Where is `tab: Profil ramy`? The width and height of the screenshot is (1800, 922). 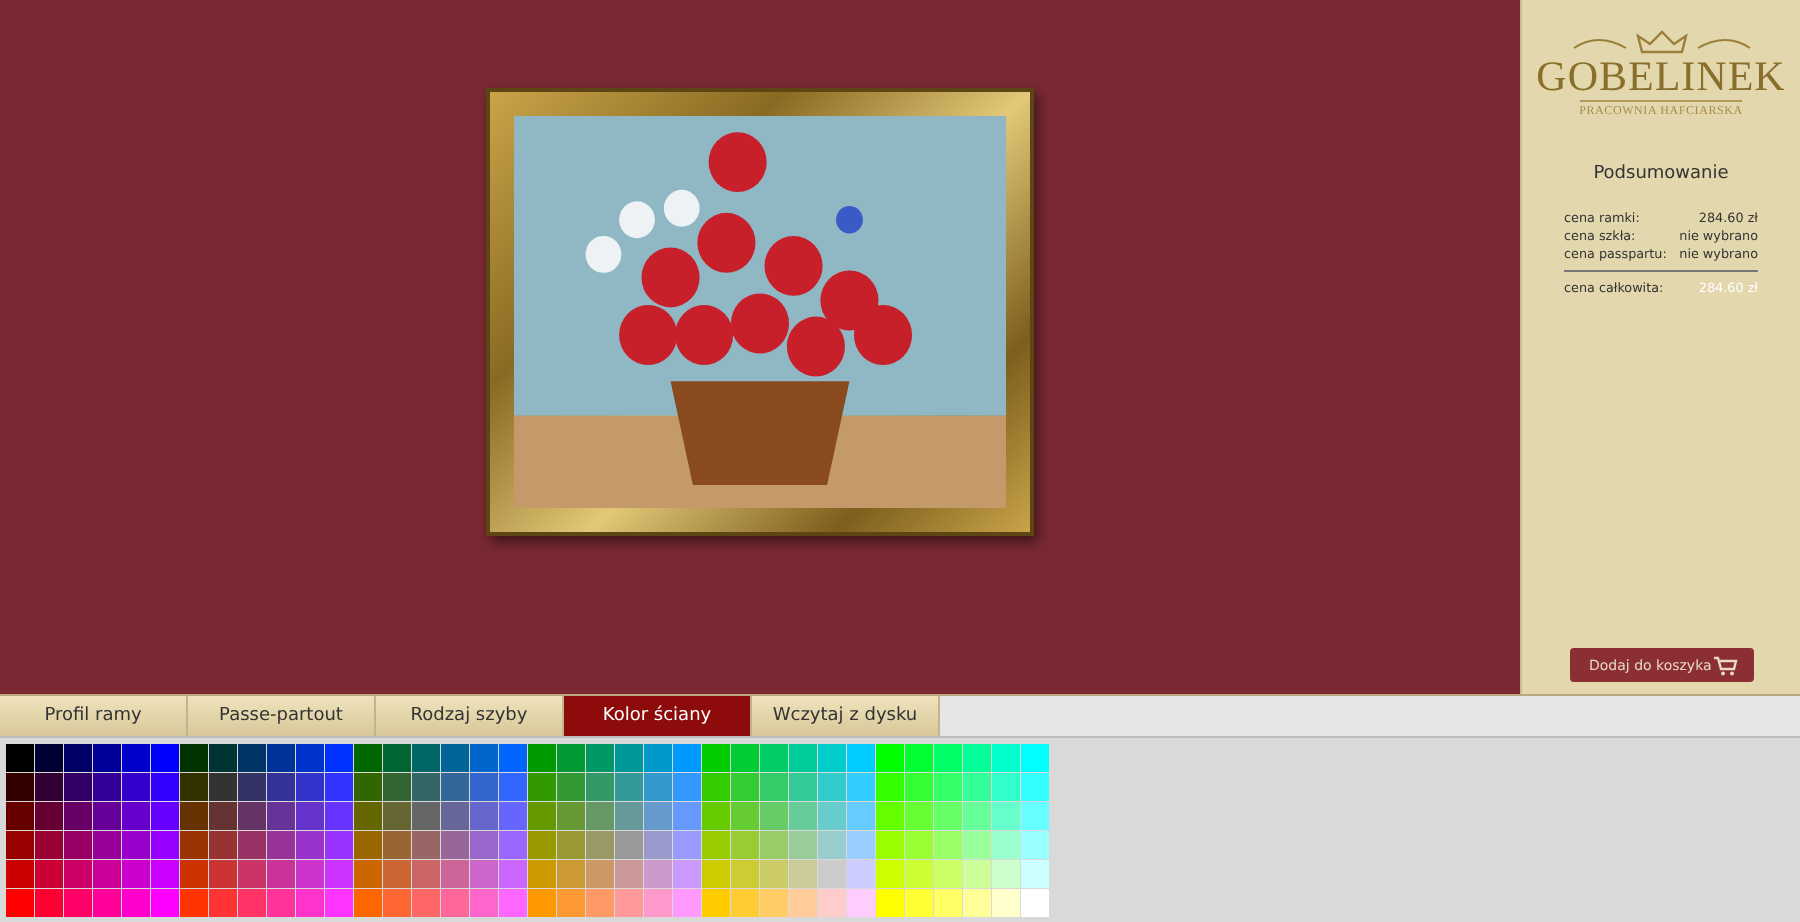 tab: Profil ramy is located at coordinates (94, 716).